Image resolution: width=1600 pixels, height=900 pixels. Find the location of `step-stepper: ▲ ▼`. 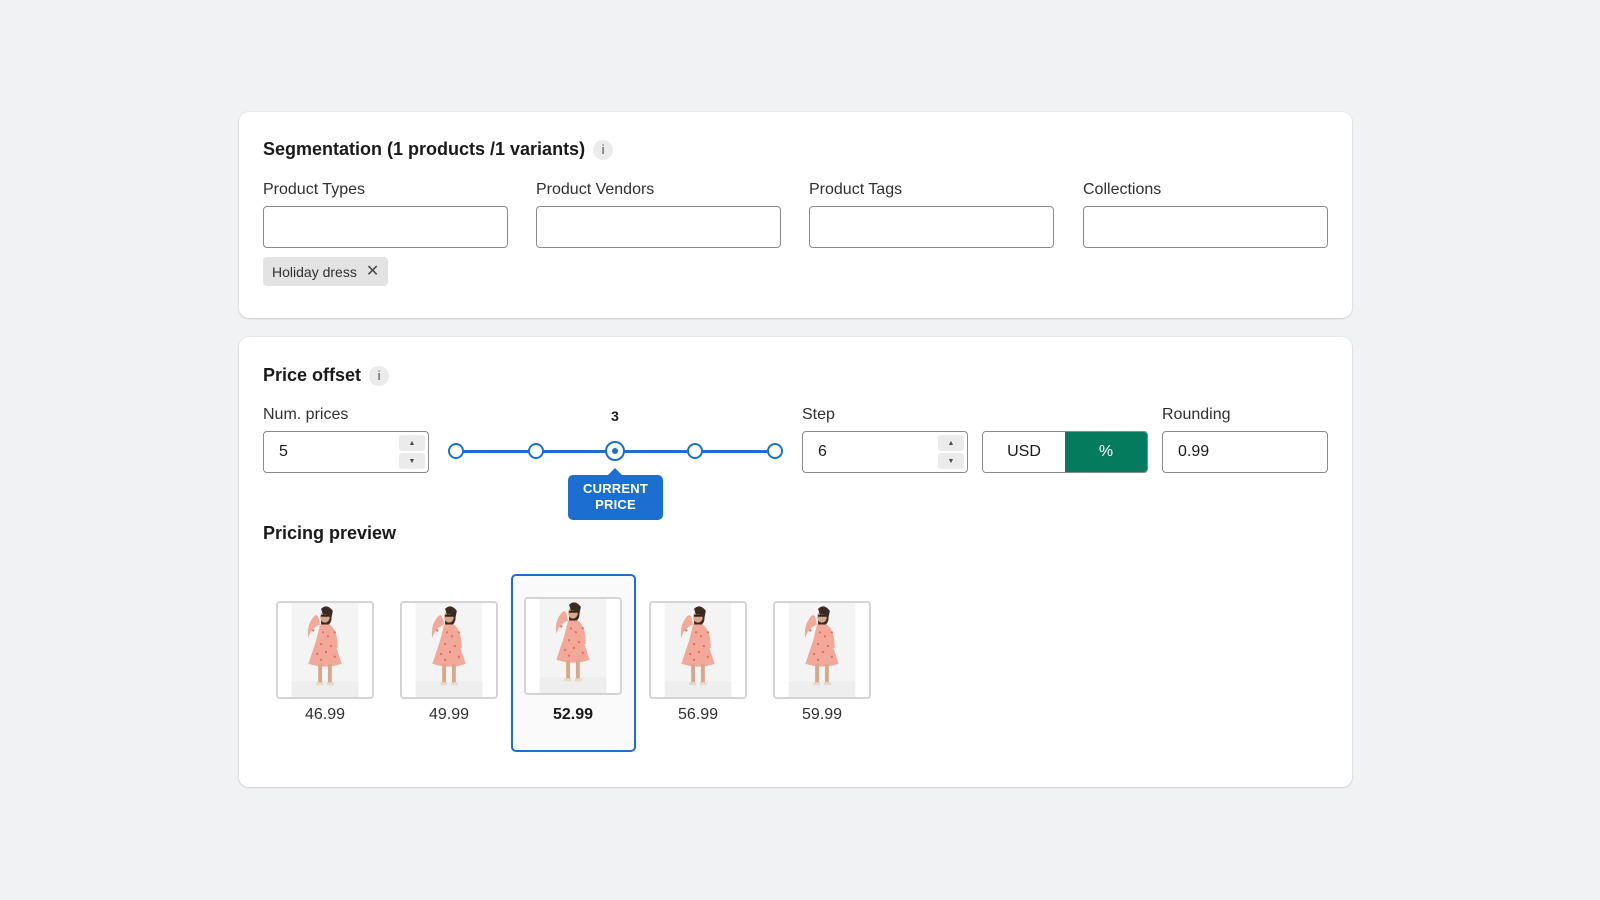

step-stepper: ▲ ▼ is located at coordinates (951, 452).